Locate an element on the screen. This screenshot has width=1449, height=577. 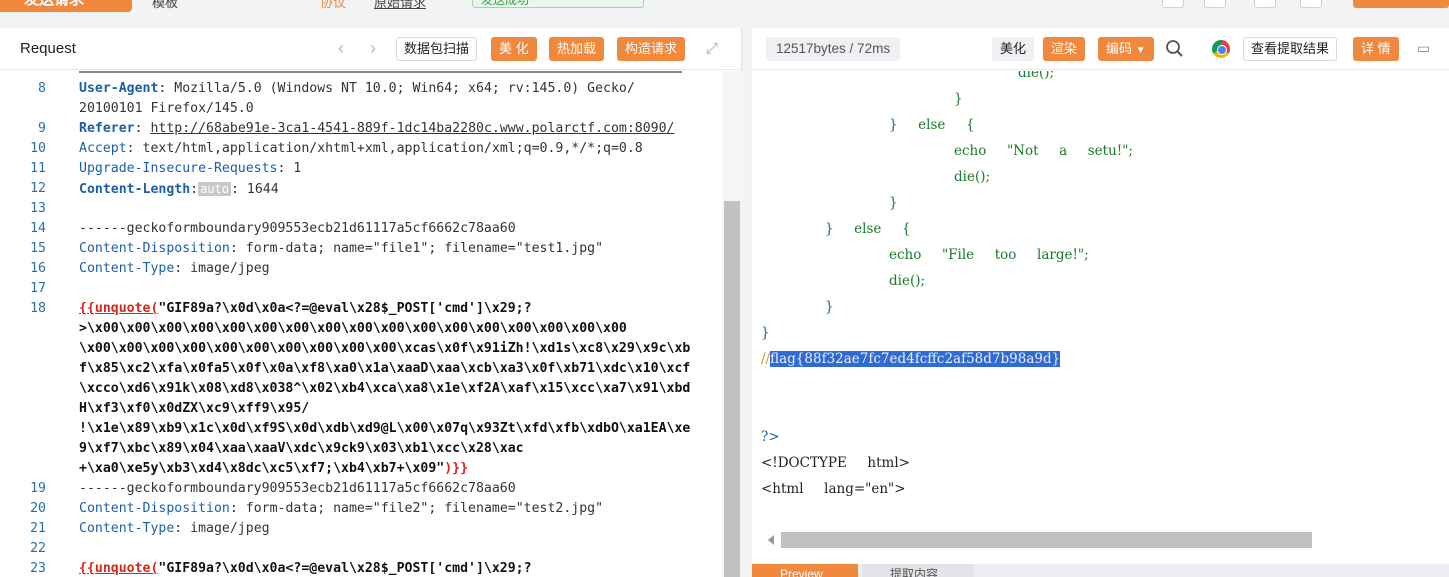
header-name: Content-Length is located at coordinates (135, 189).